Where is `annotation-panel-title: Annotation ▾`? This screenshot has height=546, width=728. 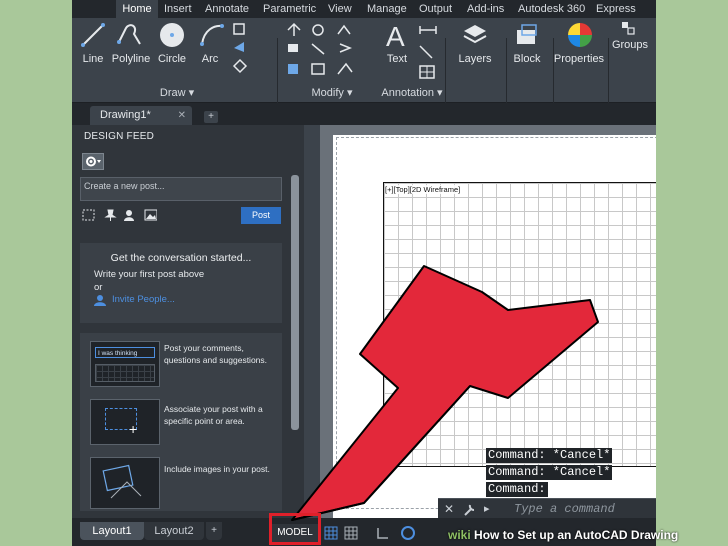 annotation-panel-title: Annotation ▾ is located at coordinates (412, 93).